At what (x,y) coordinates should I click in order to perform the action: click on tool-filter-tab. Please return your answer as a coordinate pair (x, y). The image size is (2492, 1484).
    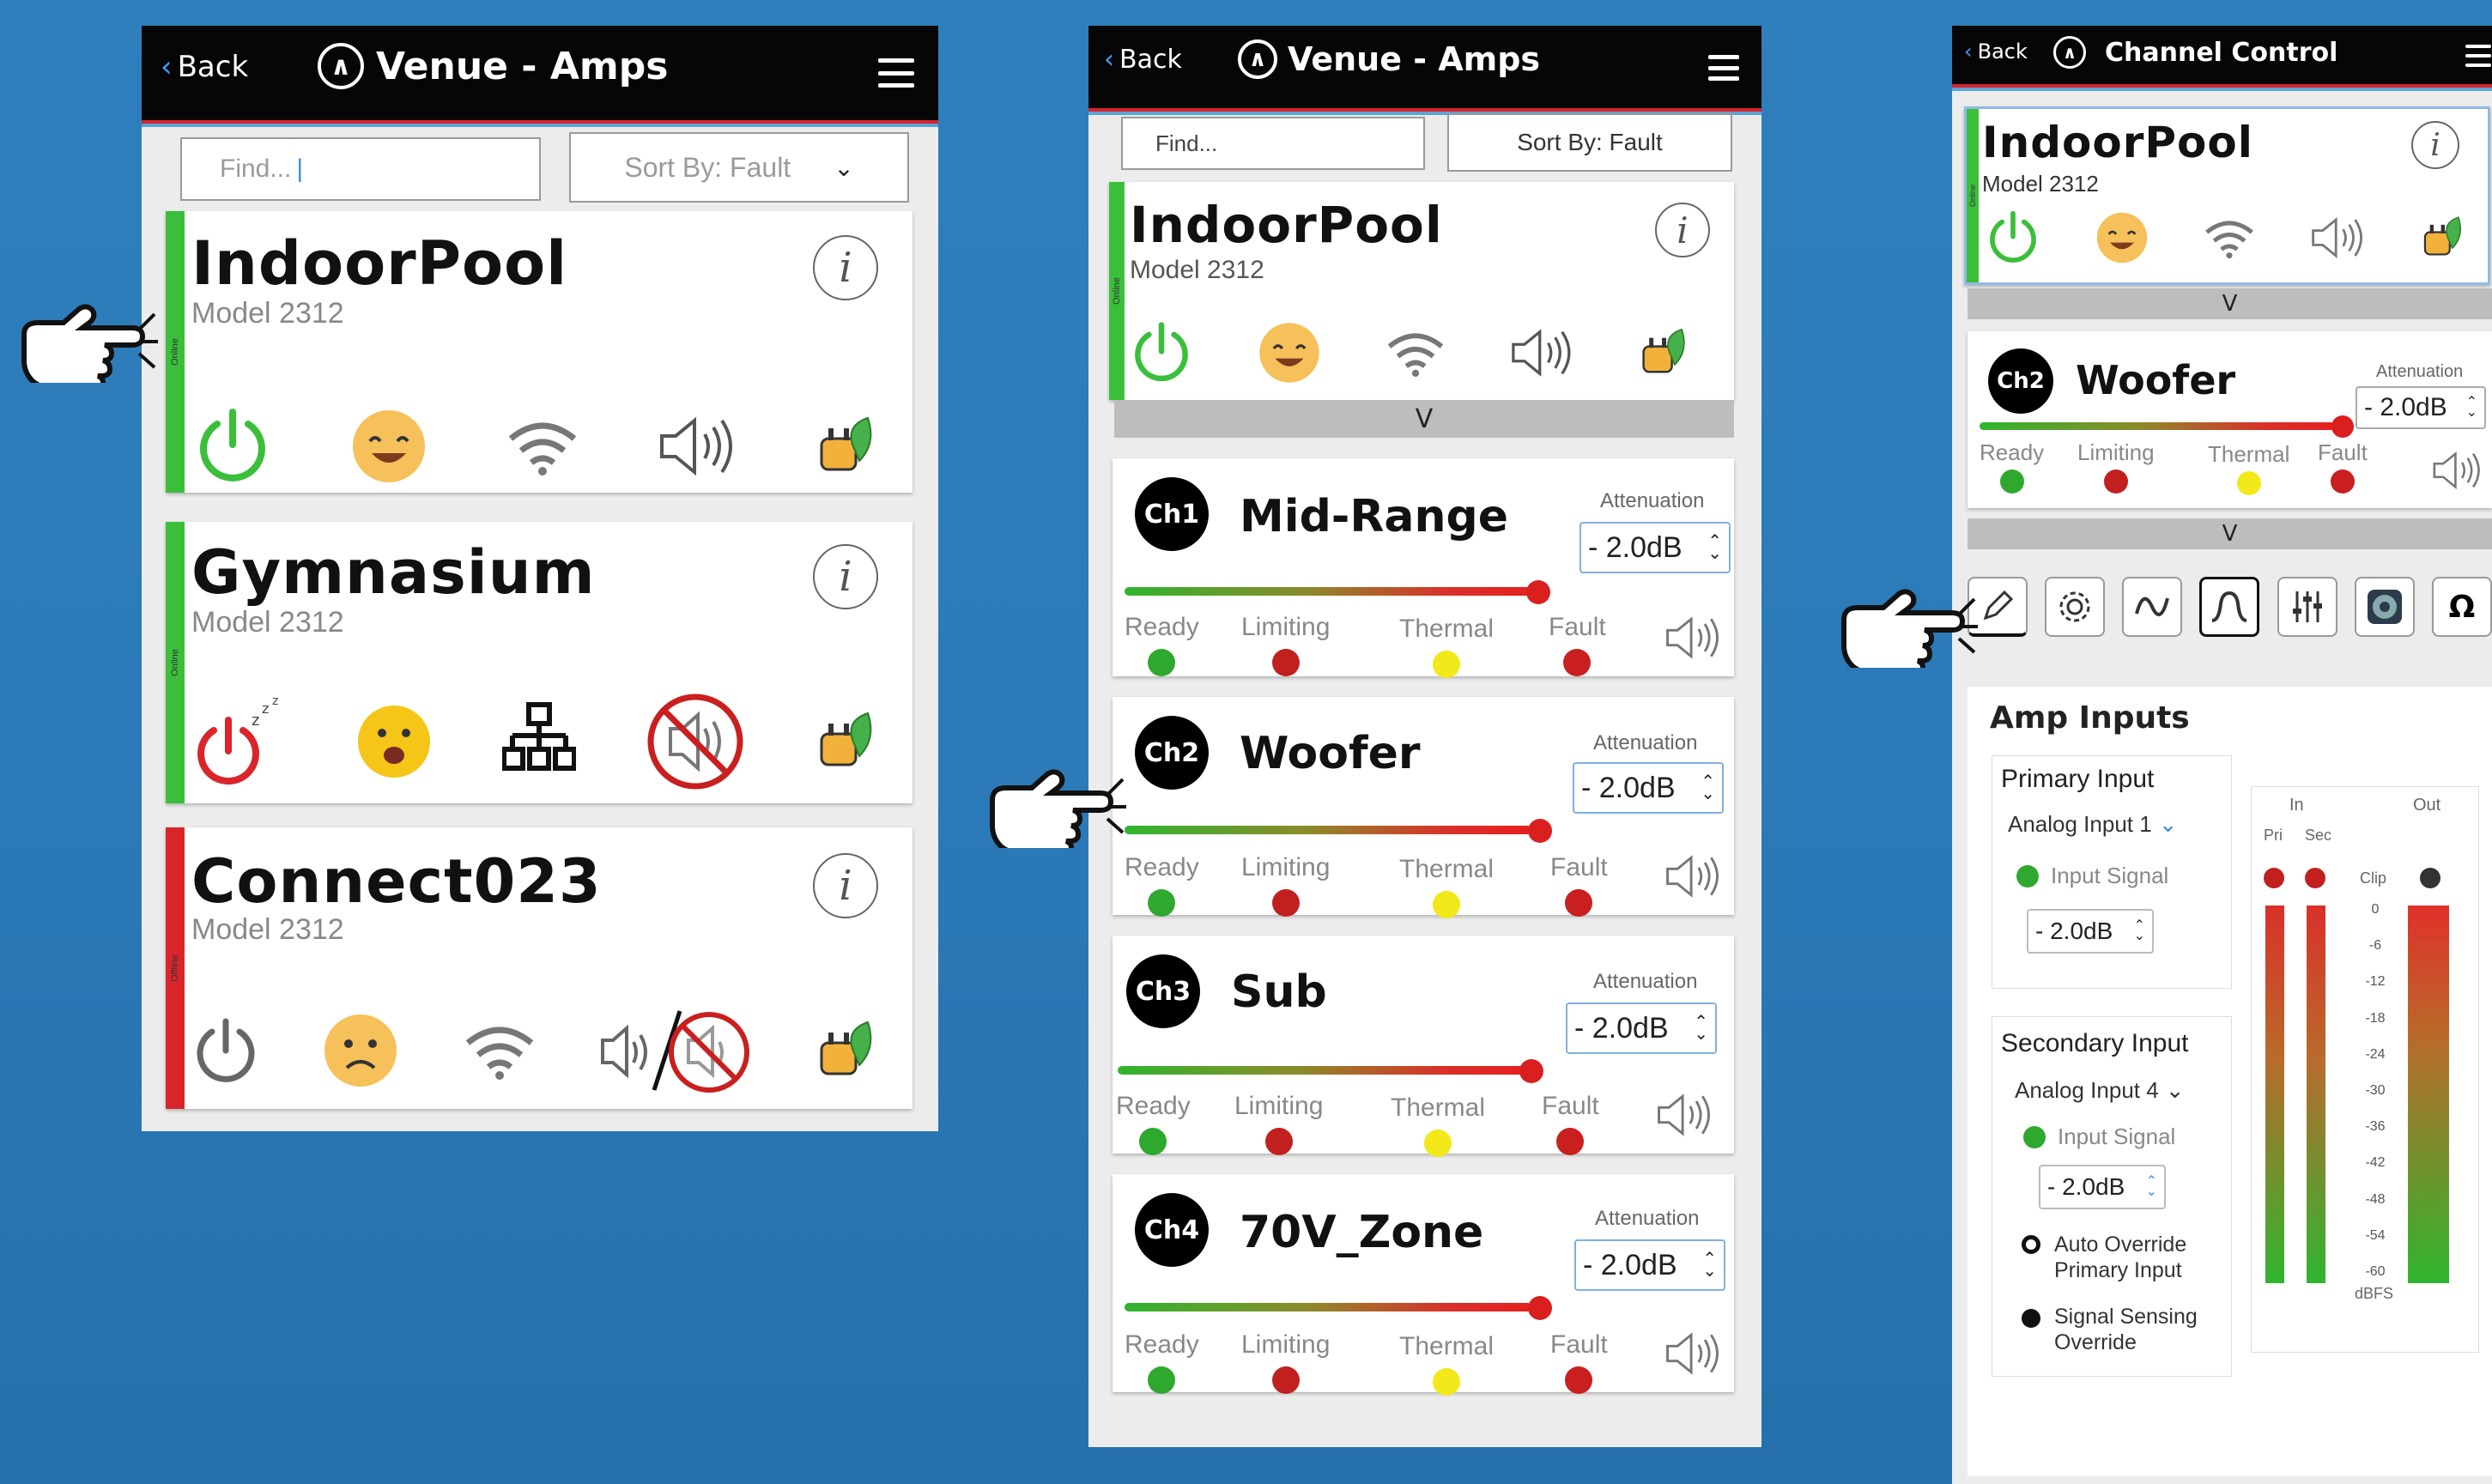
    Looking at the image, I should click on (2229, 607).